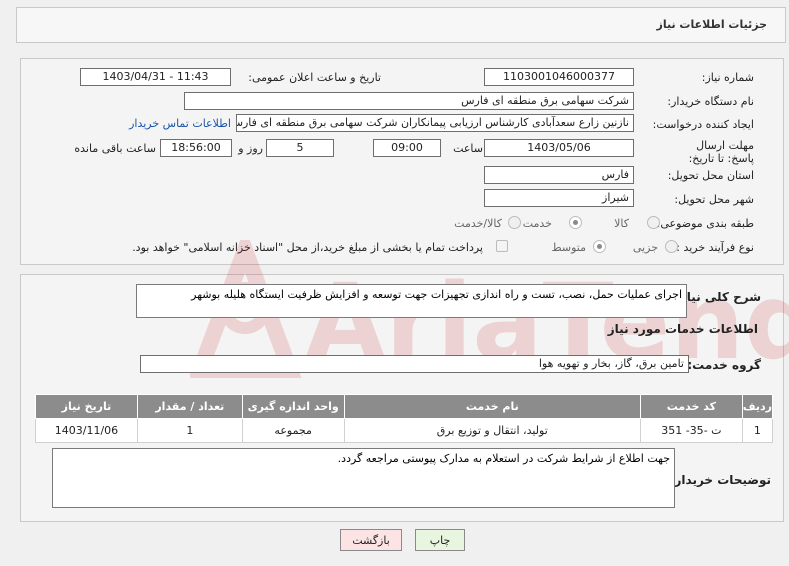 The height and width of the screenshot is (566, 789). I want to click on buyer-org-label: نام دستگاه خریدار:, so click(710, 101).